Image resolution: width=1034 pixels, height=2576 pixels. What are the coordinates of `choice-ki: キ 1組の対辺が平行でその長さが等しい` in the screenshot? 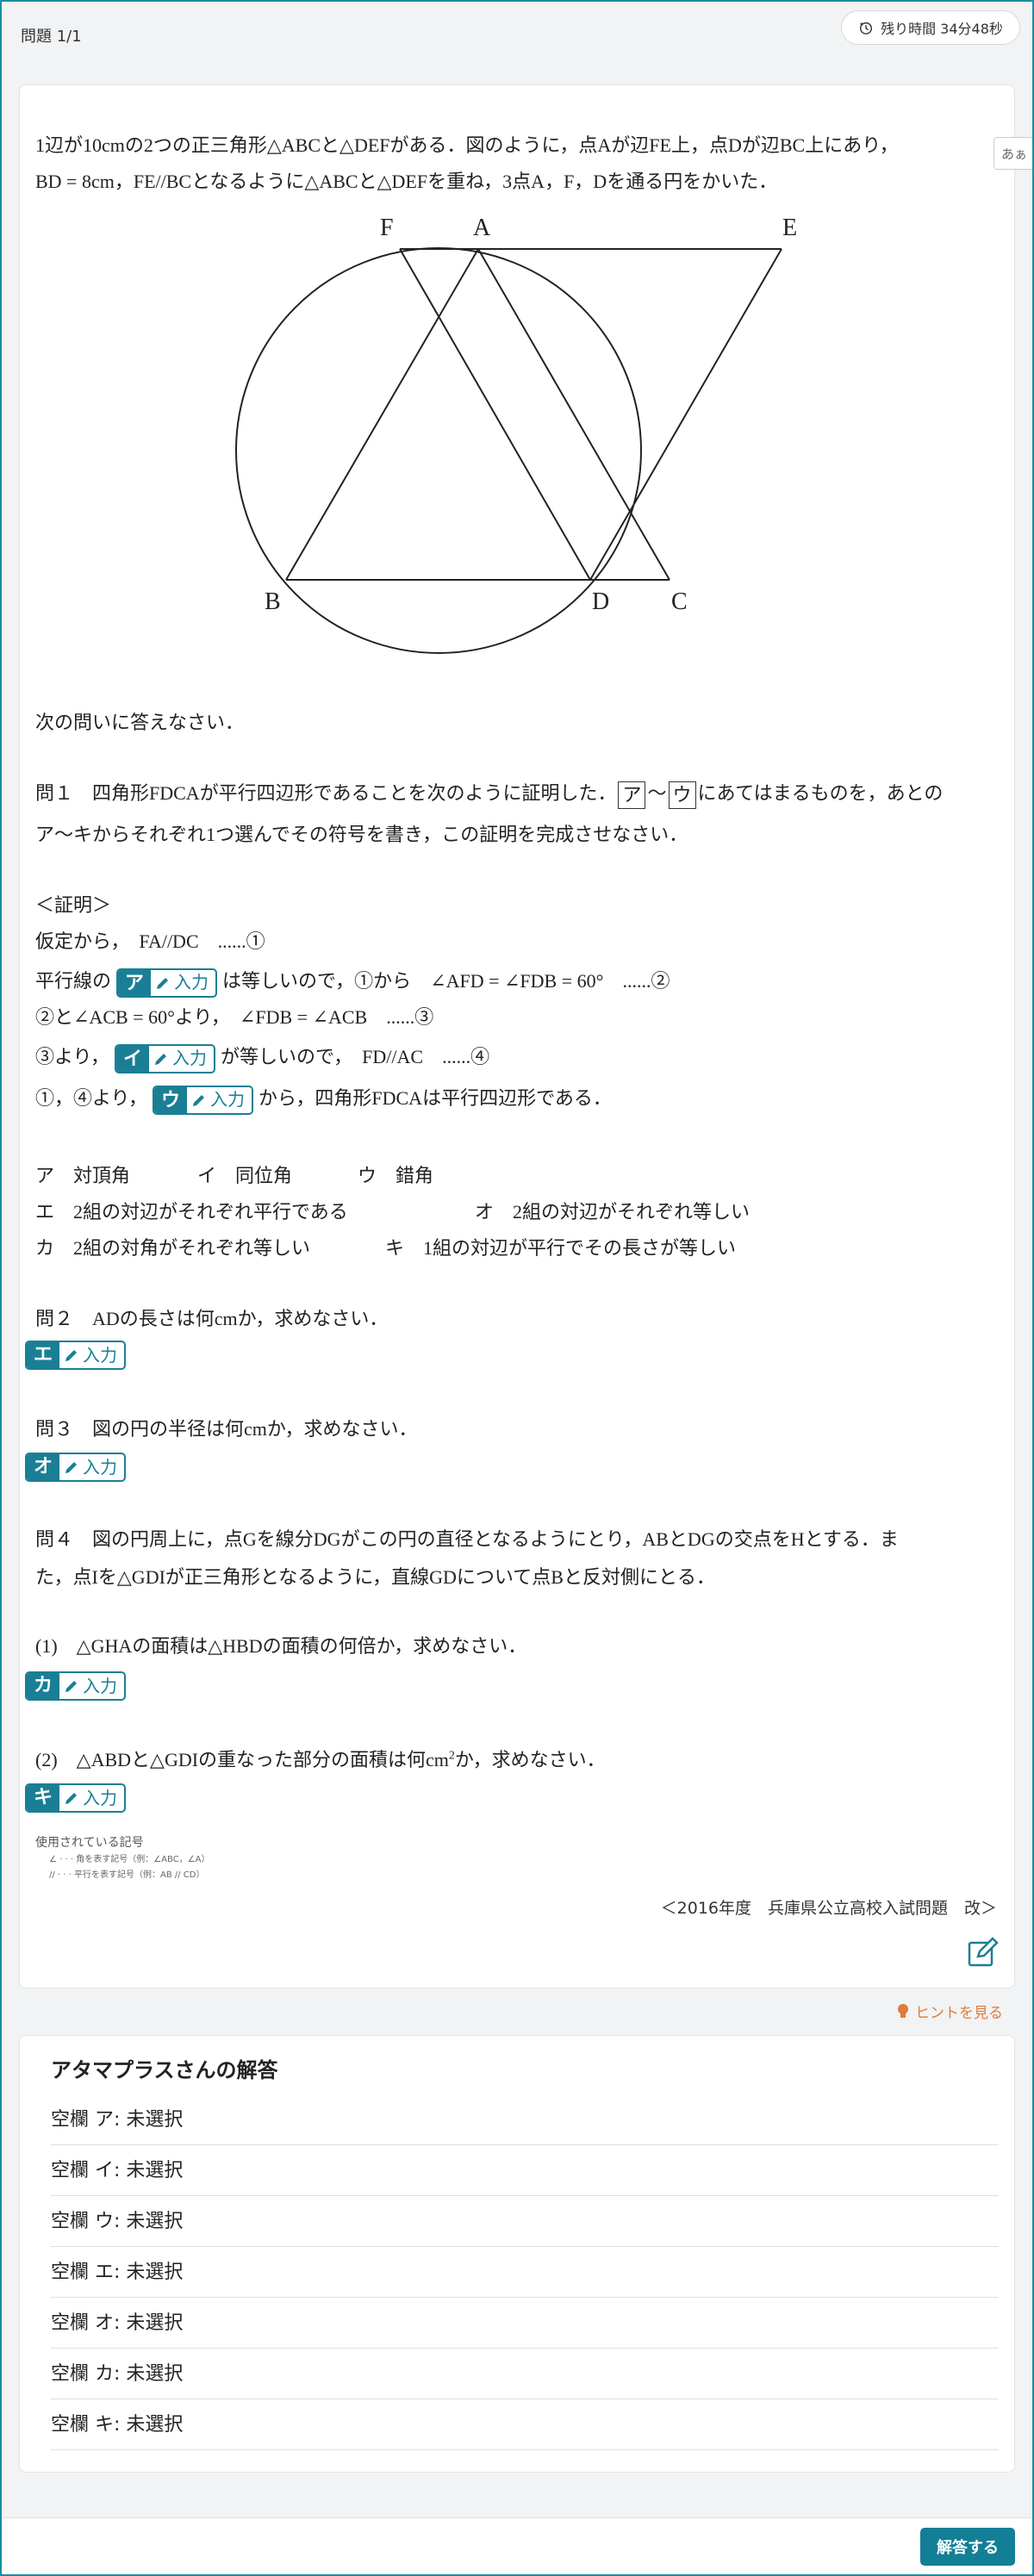 It's located at (561, 1248).